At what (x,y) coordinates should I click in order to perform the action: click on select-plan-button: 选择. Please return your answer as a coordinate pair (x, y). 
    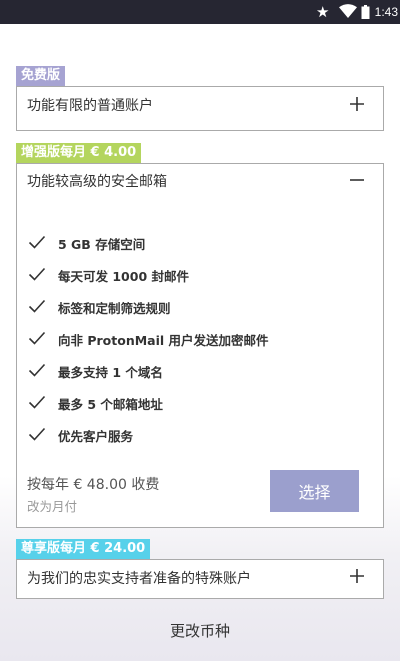
    Looking at the image, I should click on (314, 491).